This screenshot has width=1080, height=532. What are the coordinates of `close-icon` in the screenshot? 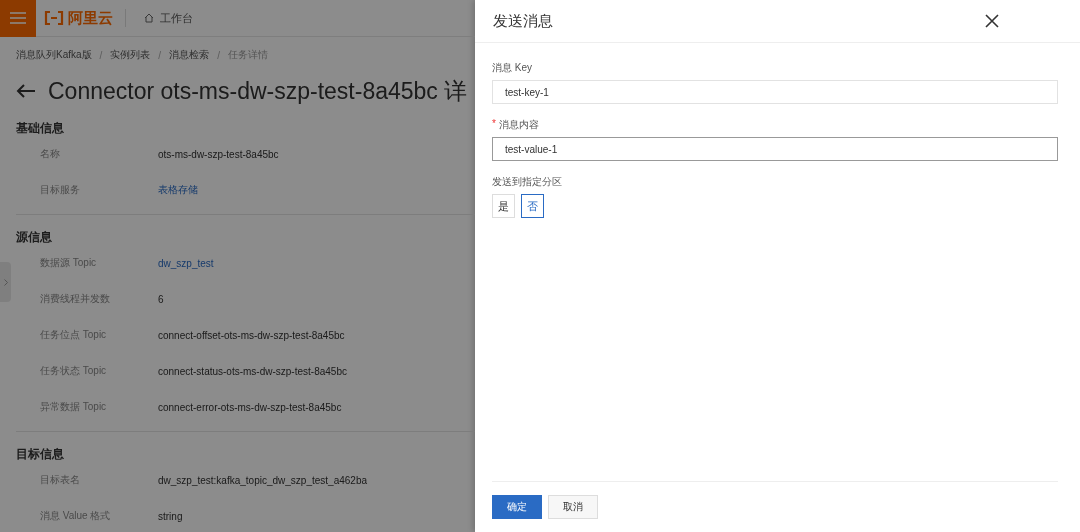 It's located at (992, 21).